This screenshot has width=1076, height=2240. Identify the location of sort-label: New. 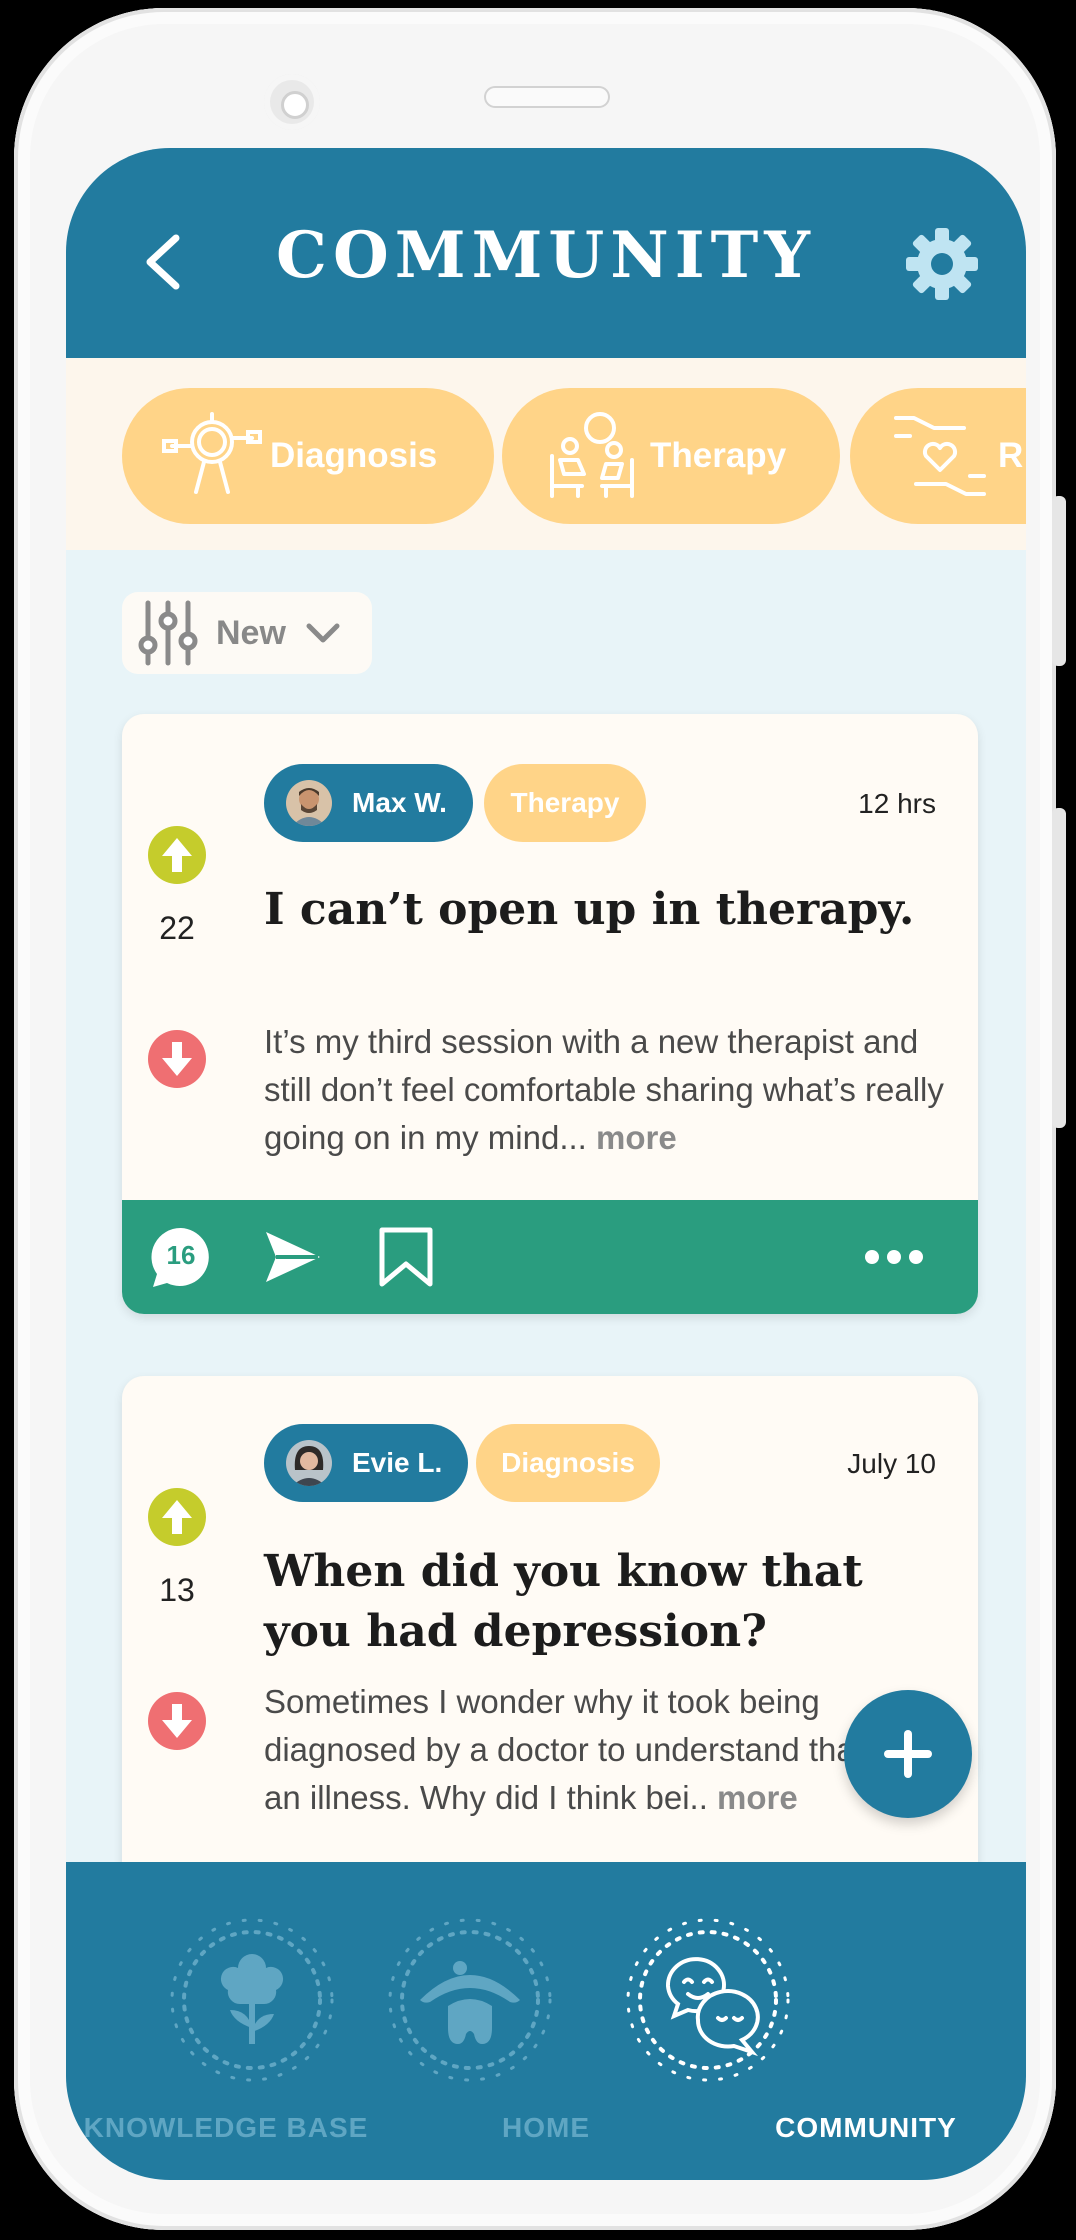
(251, 632).